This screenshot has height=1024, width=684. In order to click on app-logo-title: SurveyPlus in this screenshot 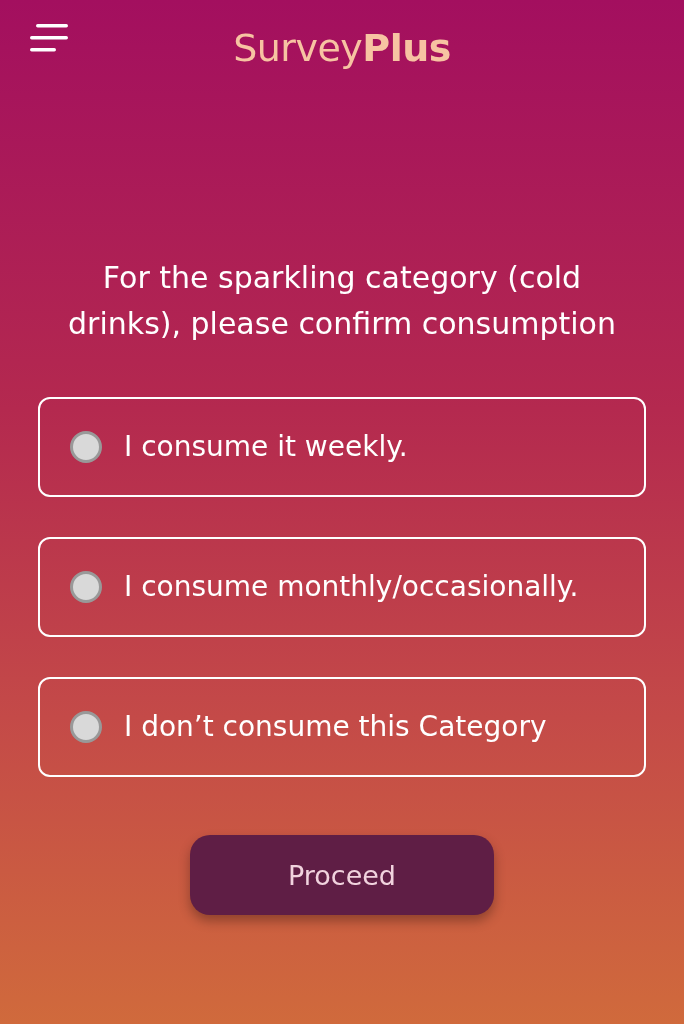, I will do `click(342, 48)`.